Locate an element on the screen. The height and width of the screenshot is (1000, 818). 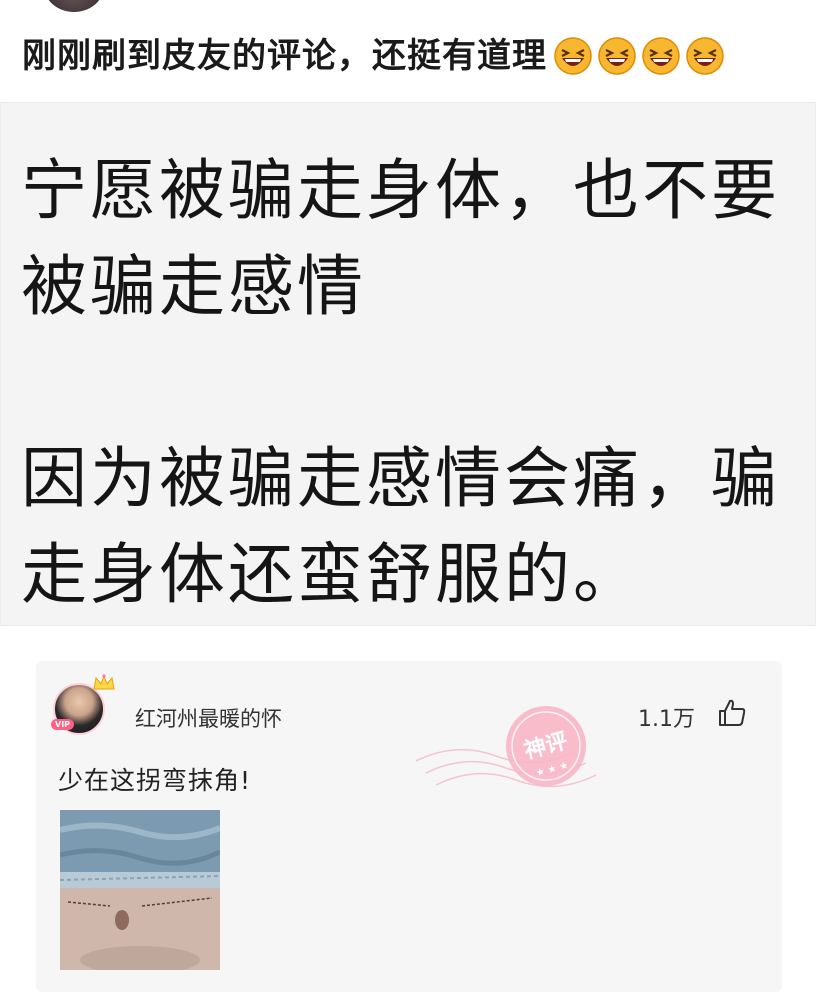
thumbs-up-icon is located at coordinates (732, 713).